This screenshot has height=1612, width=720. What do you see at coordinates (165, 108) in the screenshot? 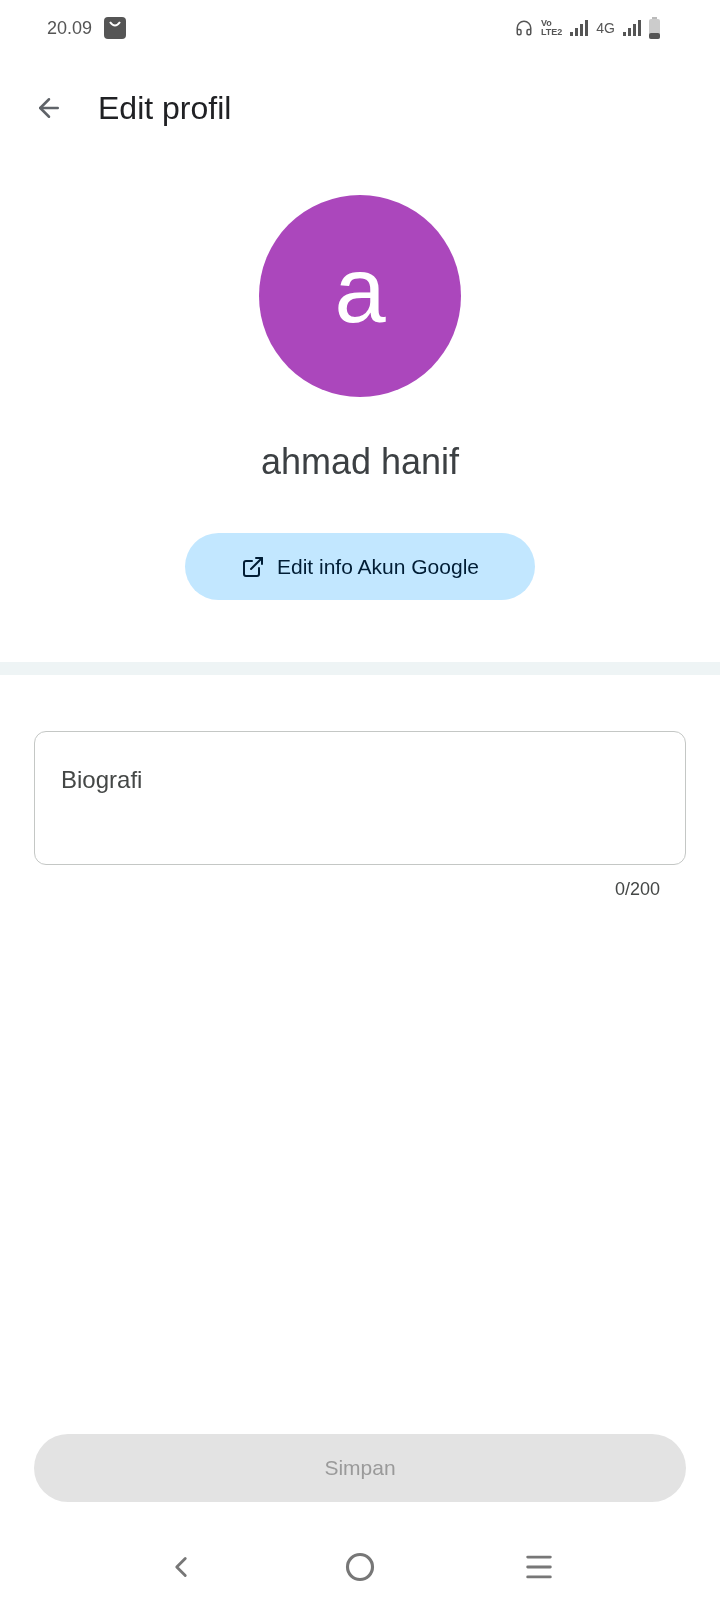
I see `page-title: Edit profil` at bounding box center [165, 108].